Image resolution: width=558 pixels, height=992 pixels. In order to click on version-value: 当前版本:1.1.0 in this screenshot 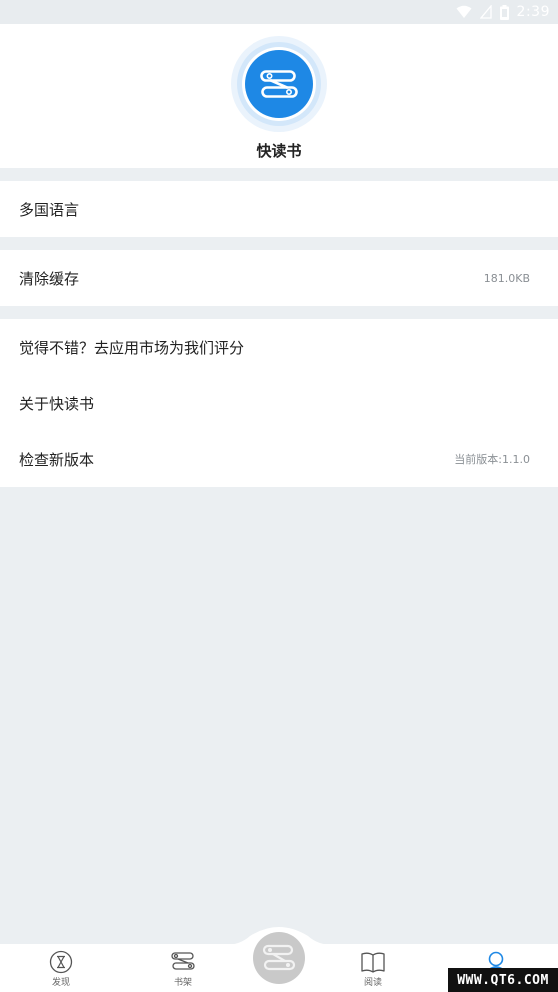, I will do `click(492, 459)`.